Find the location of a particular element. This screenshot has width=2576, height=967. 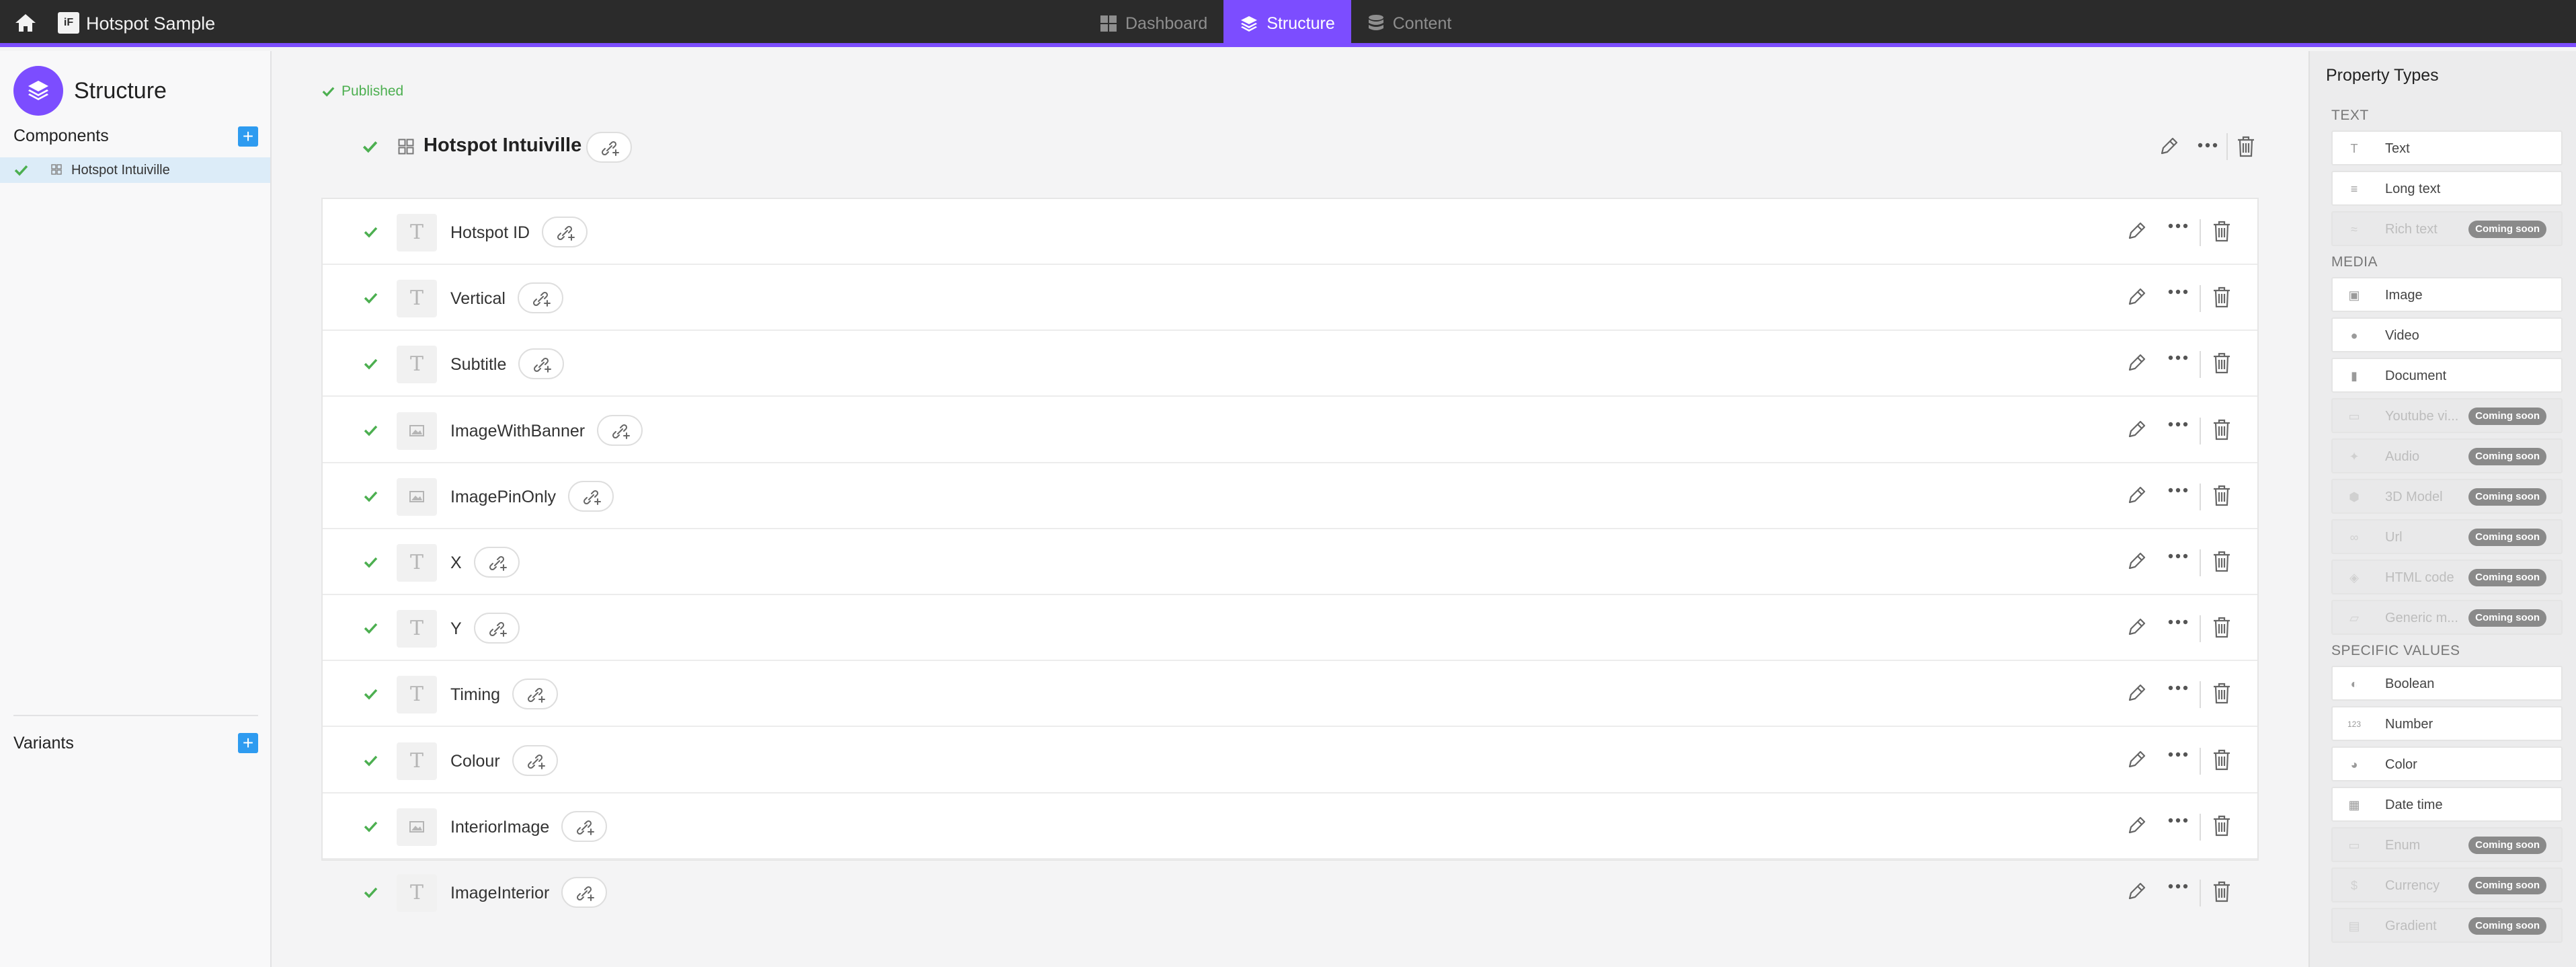

field-row: TX is located at coordinates (1290, 562).